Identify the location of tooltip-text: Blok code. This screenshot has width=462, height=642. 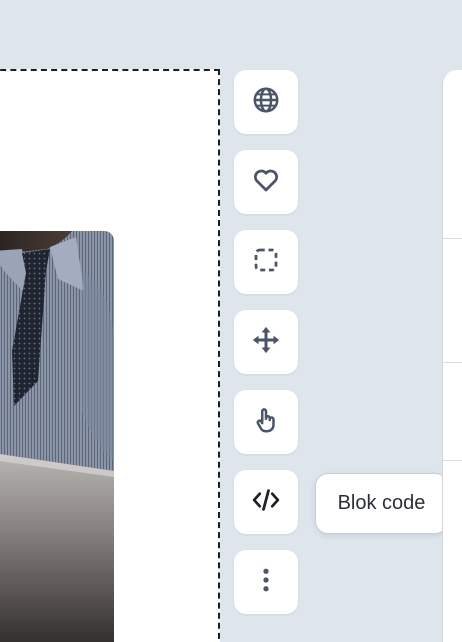
(381, 503).